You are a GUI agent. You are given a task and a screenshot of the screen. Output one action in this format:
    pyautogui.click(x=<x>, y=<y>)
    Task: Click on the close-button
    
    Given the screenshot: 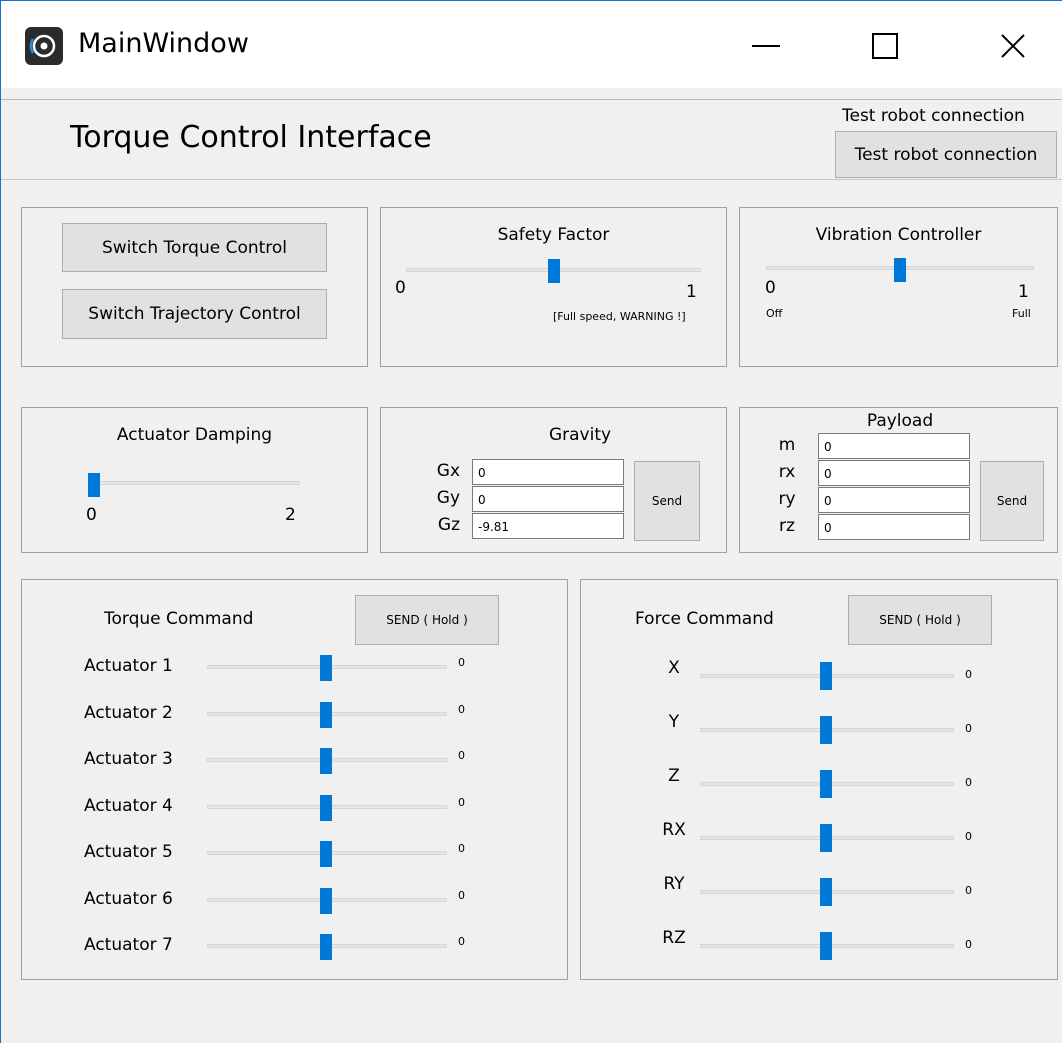 What is the action you would take?
    pyautogui.click(x=1013, y=46)
    